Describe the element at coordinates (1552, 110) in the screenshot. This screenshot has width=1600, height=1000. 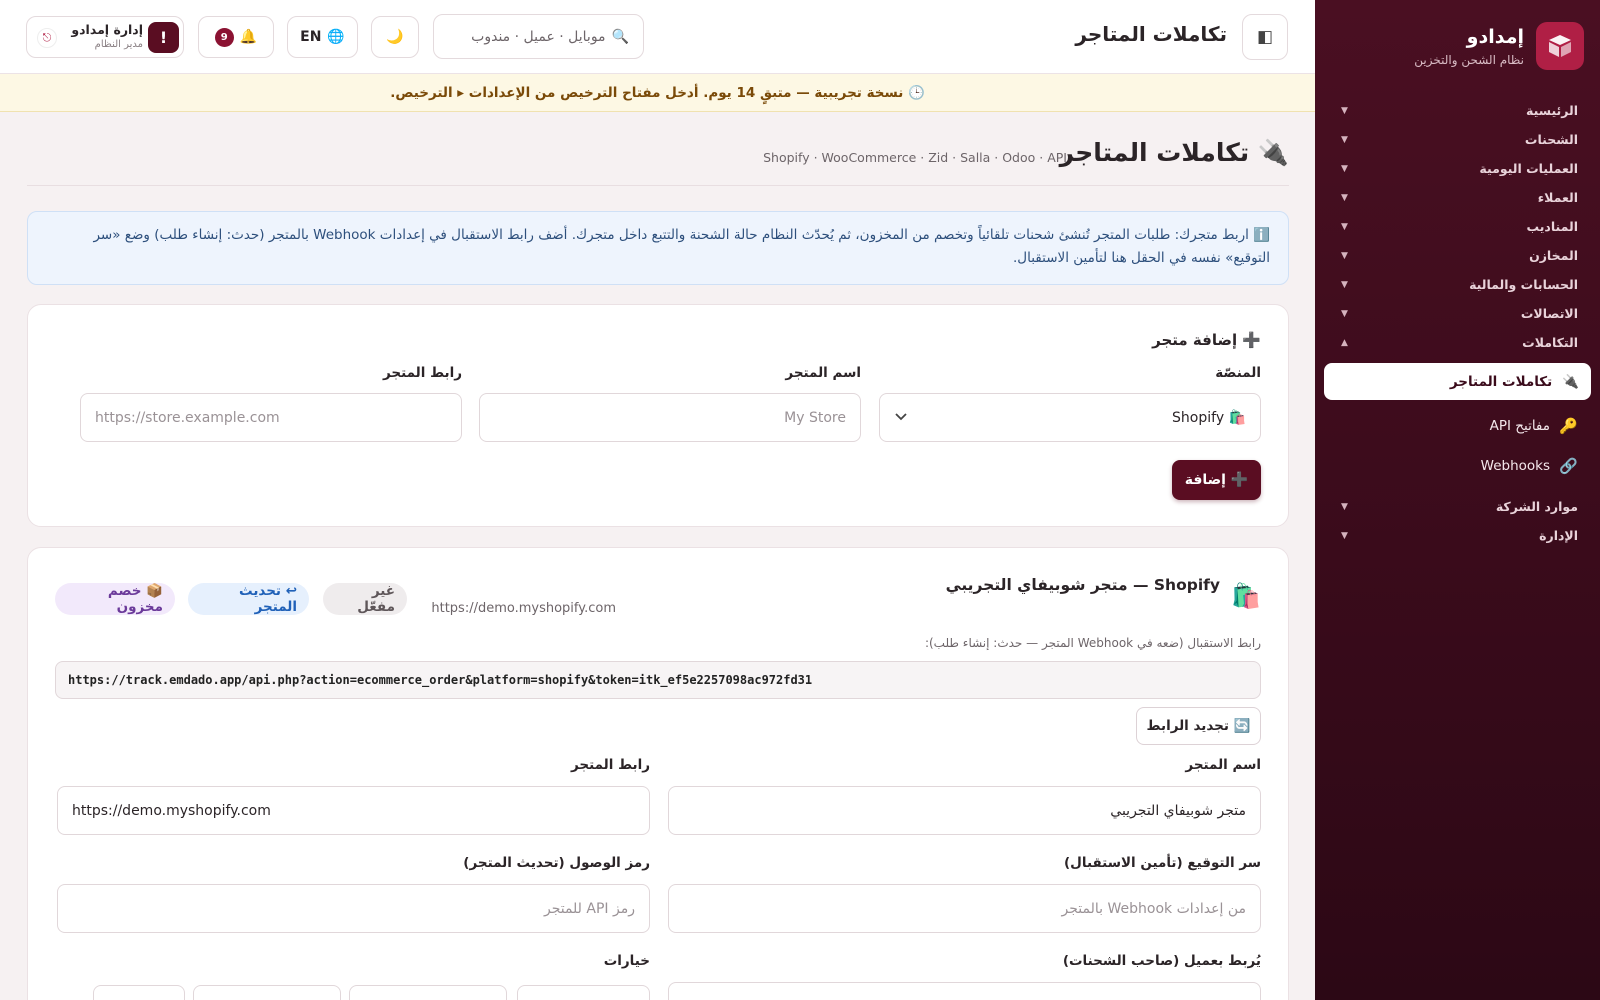
I see `nav-group-label: الرئيسية` at that location.